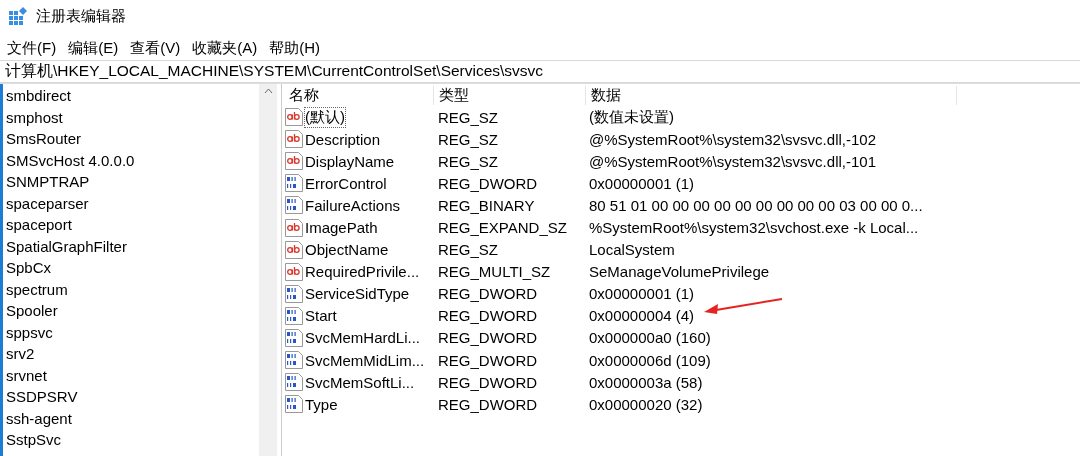  What do you see at coordinates (225, 48) in the screenshot?
I see `menu-item: 收藏夹(A)` at bounding box center [225, 48].